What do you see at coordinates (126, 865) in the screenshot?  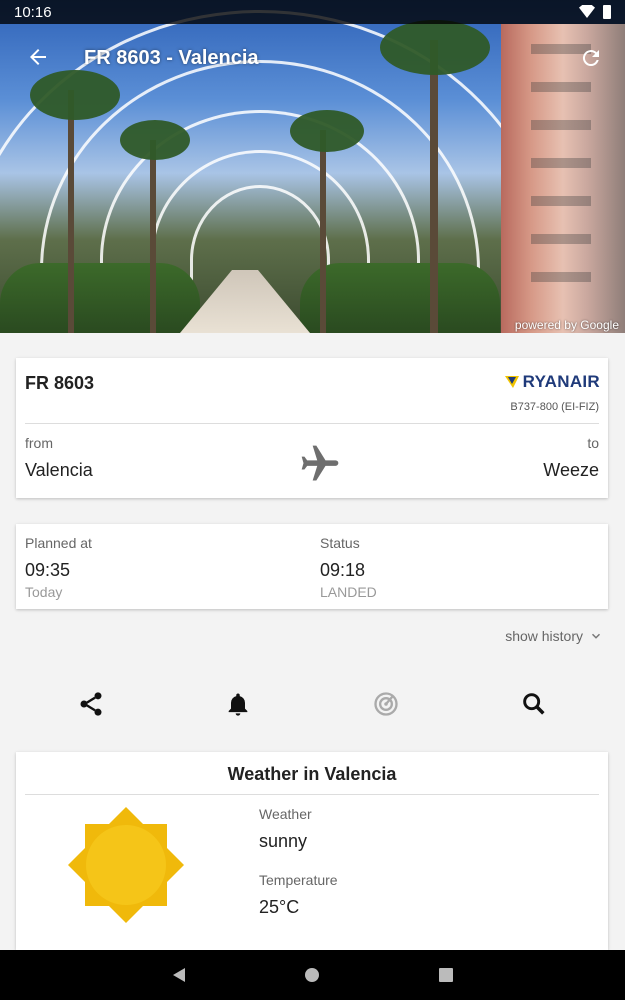 I see `sun-icon` at bounding box center [126, 865].